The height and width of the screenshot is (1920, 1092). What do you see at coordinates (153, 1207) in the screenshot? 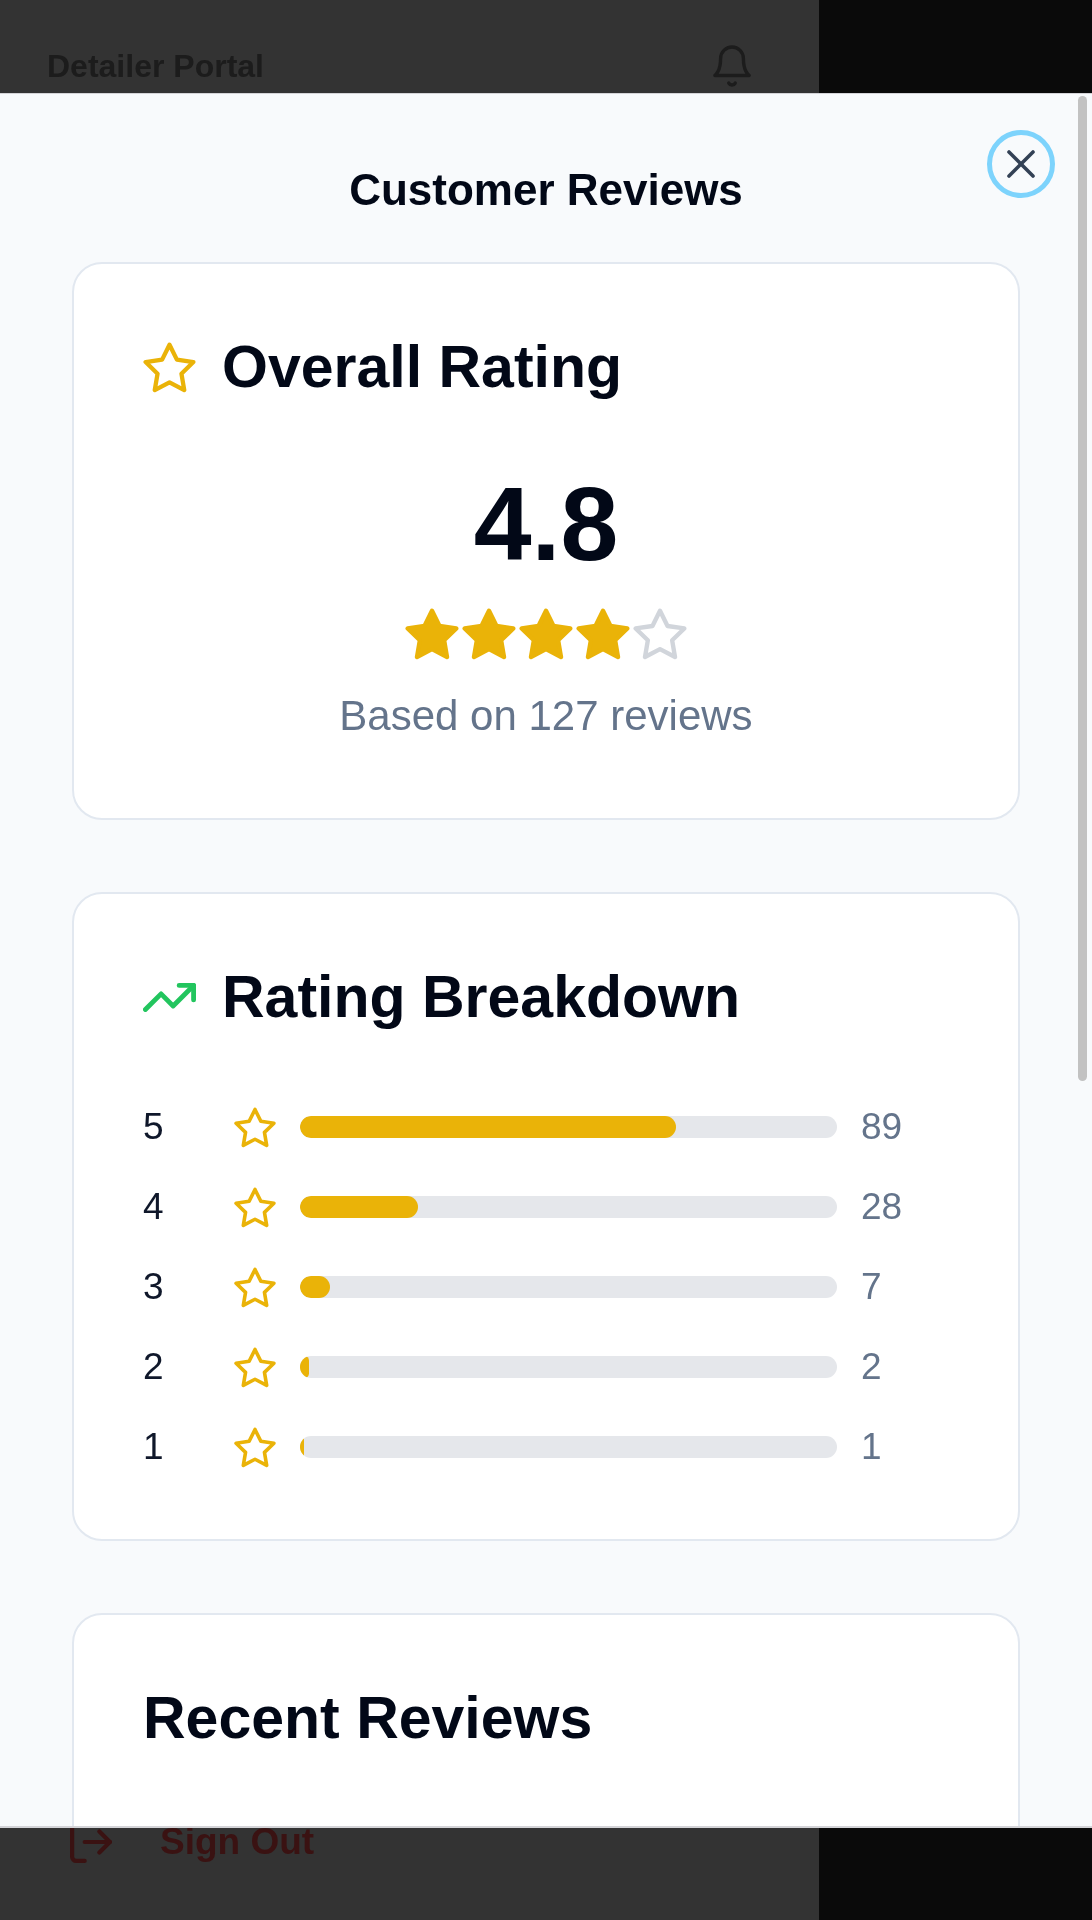
I see `rating-label: 4` at bounding box center [153, 1207].